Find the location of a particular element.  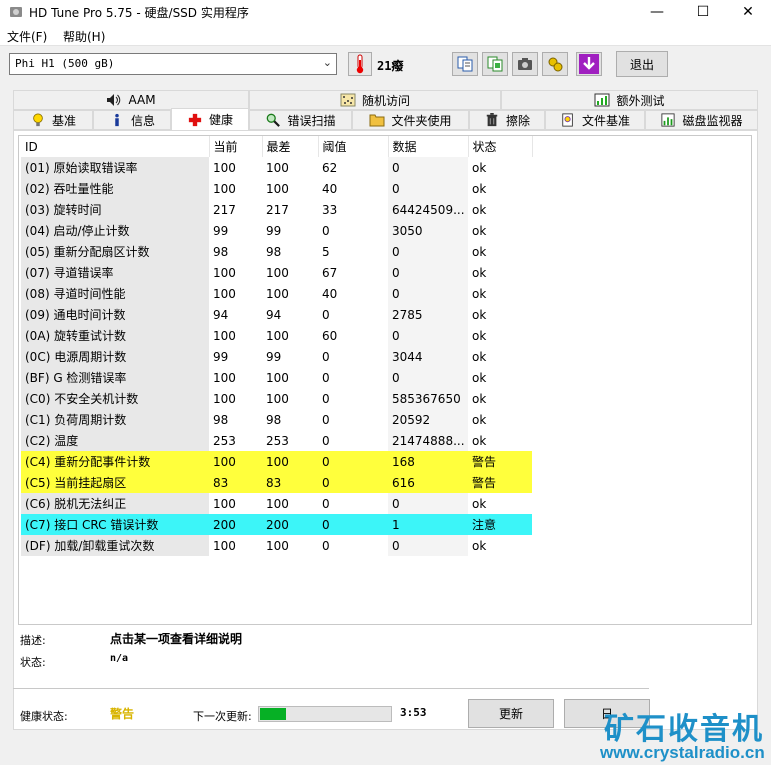

update-button: 更新 is located at coordinates (511, 713).